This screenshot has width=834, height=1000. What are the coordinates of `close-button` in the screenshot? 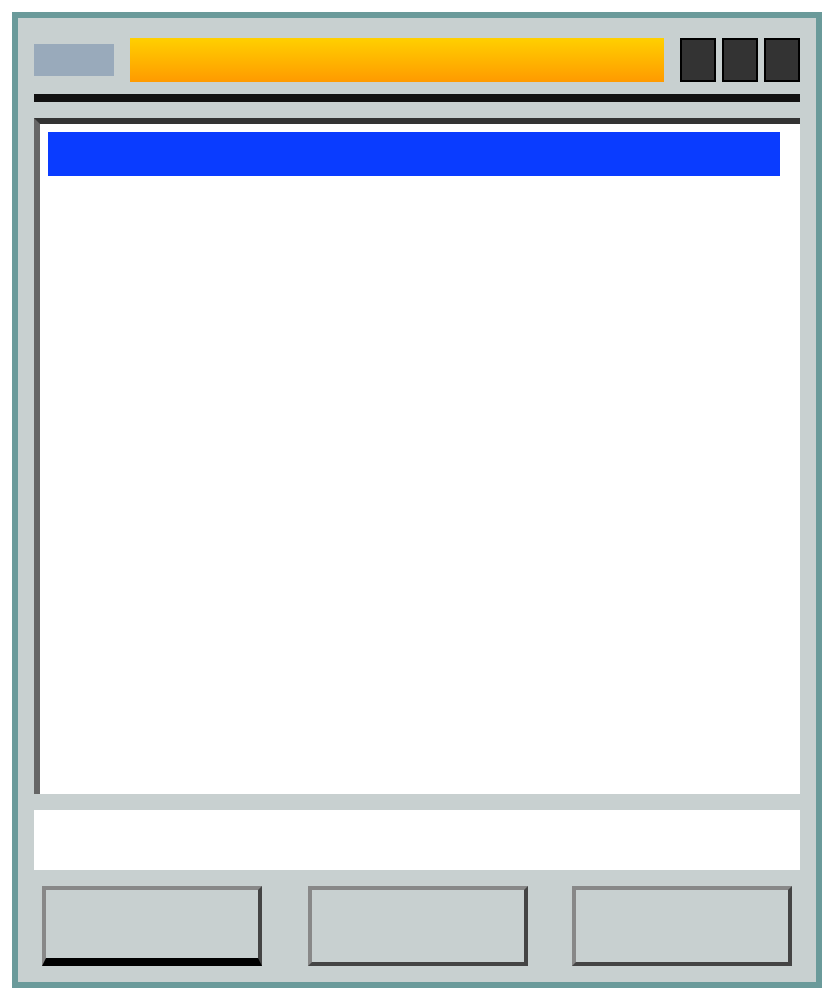 It's located at (782, 60).